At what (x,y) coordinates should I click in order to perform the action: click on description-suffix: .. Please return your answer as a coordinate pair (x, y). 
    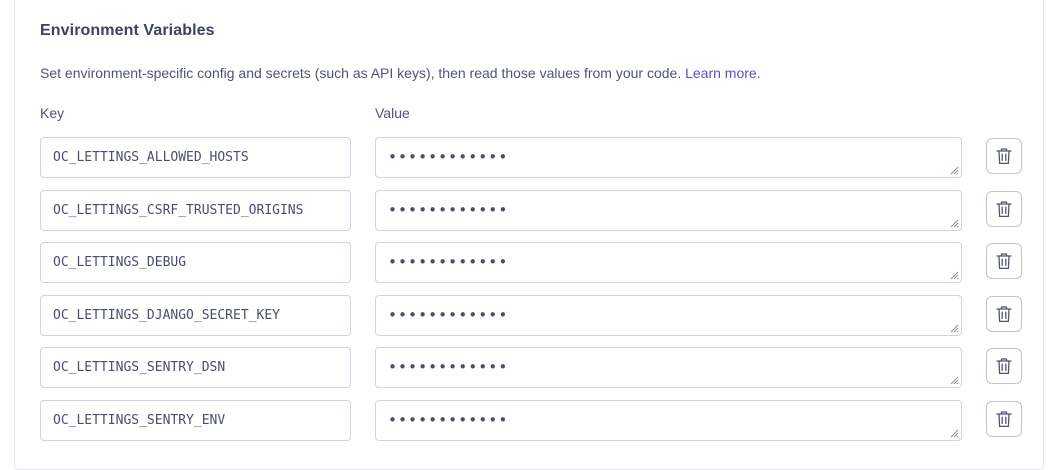
    Looking at the image, I should click on (758, 73).